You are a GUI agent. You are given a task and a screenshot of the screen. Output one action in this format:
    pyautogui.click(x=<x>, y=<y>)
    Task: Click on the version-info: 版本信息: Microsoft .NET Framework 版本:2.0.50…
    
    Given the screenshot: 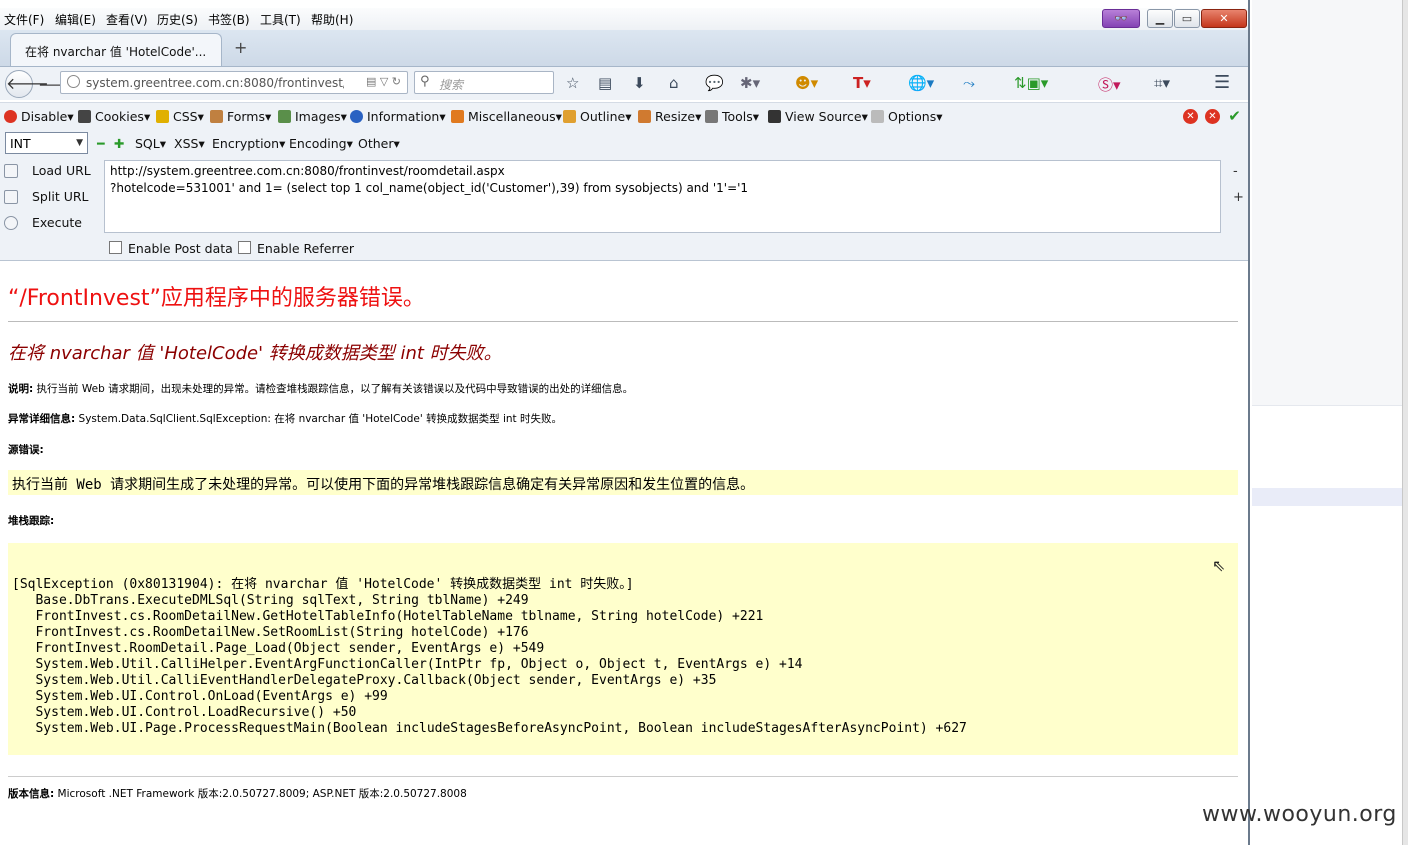 What is the action you would take?
    pyautogui.click(x=237, y=793)
    